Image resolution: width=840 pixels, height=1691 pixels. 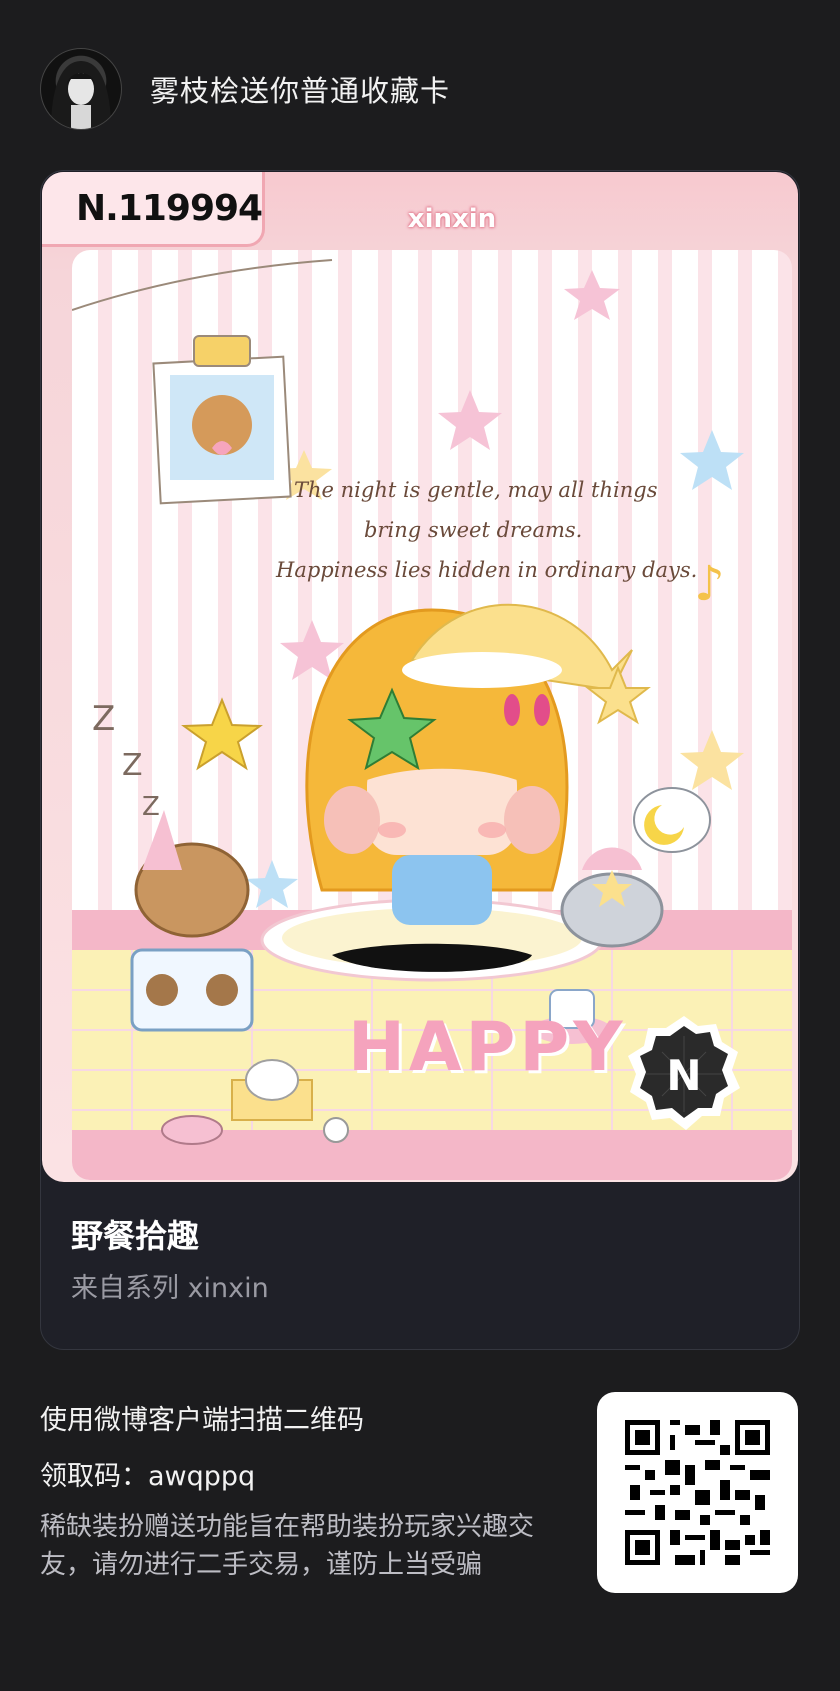 I want to click on badge-n-icon: N, so click(x=684, y=1074).